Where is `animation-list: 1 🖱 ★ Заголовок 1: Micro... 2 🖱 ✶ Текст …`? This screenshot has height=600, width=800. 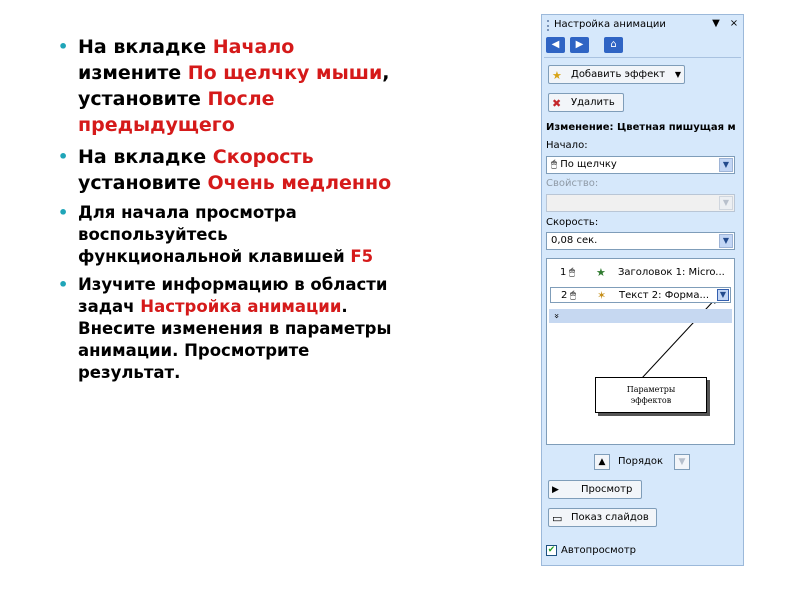
animation-list: 1 🖱 ★ Заголовок 1: Micro... 2 🖱 ✶ Текст … is located at coordinates (640, 351).